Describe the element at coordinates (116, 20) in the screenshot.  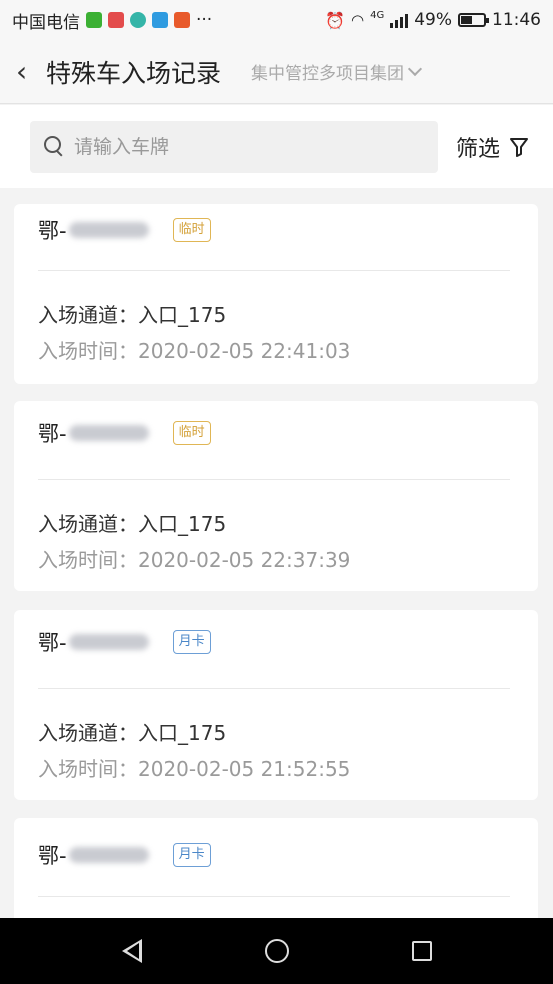
I see `app-notification-icon` at that location.